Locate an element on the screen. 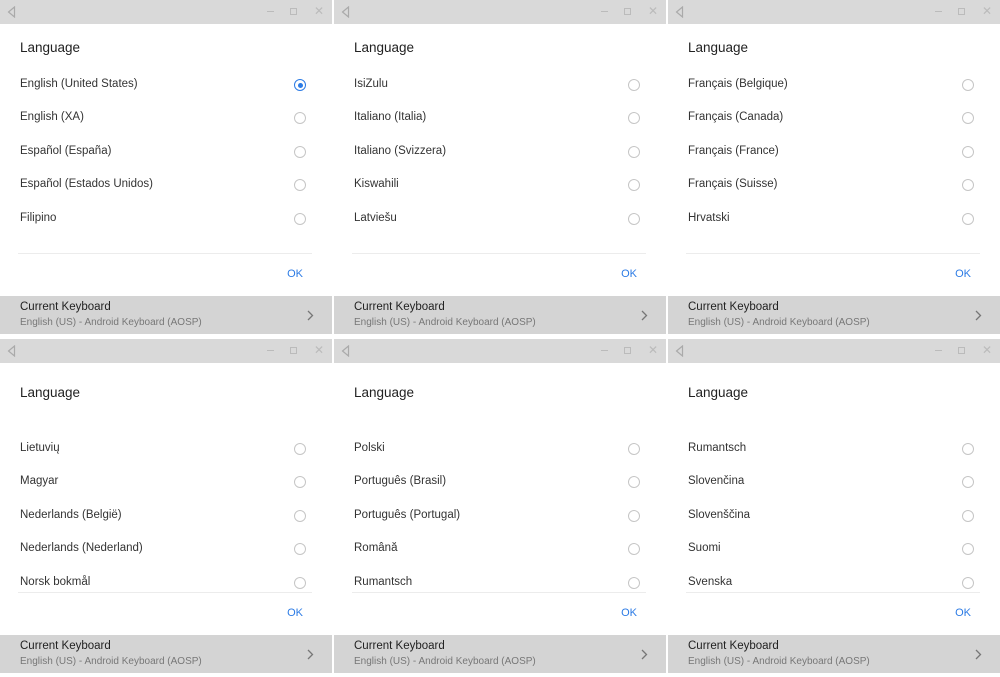 This screenshot has width=1000, height=677. language-option: Nederlands (België) is located at coordinates (166, 516).